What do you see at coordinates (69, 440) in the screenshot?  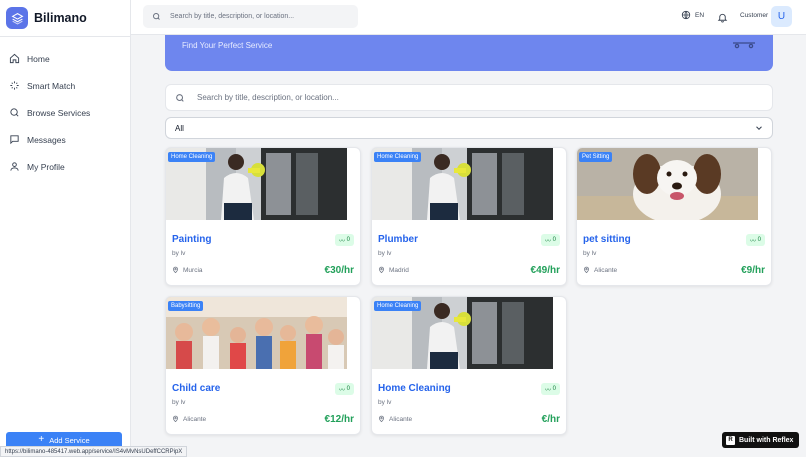 I see `add-service-label: Add Service` at bounding box center [69, 440].